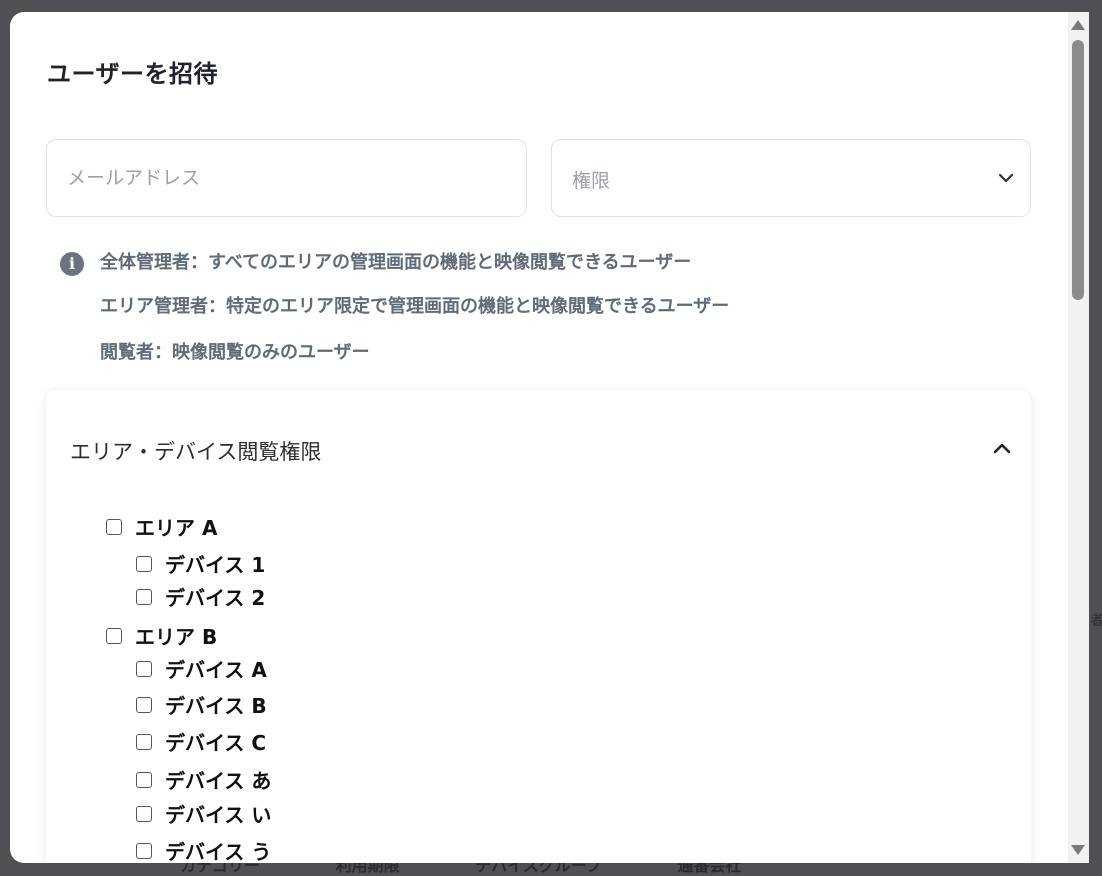 This screenshot has height=876, width=1102. What do you see at coordinates (415, 306) in the screenshot?
I see `info-line-area-admin: エリア管理者：特定のエリア限定で管理画面の機能と映像閲覧できるユーザー` at bounding box center [415, 306].